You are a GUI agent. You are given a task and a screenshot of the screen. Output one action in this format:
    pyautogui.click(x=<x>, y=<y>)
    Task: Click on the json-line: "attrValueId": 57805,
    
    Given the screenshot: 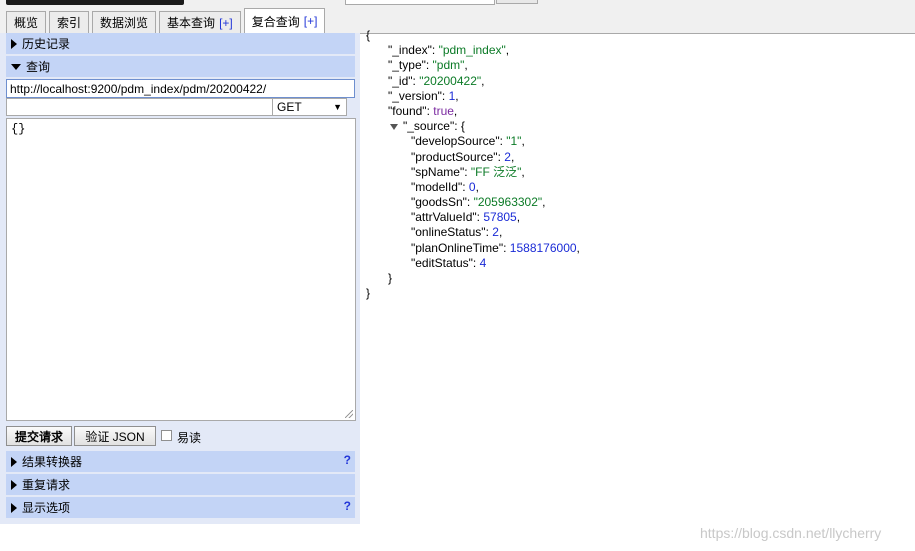 What is the action you would take?
    pyautogui.click(x=466, y=217)
    